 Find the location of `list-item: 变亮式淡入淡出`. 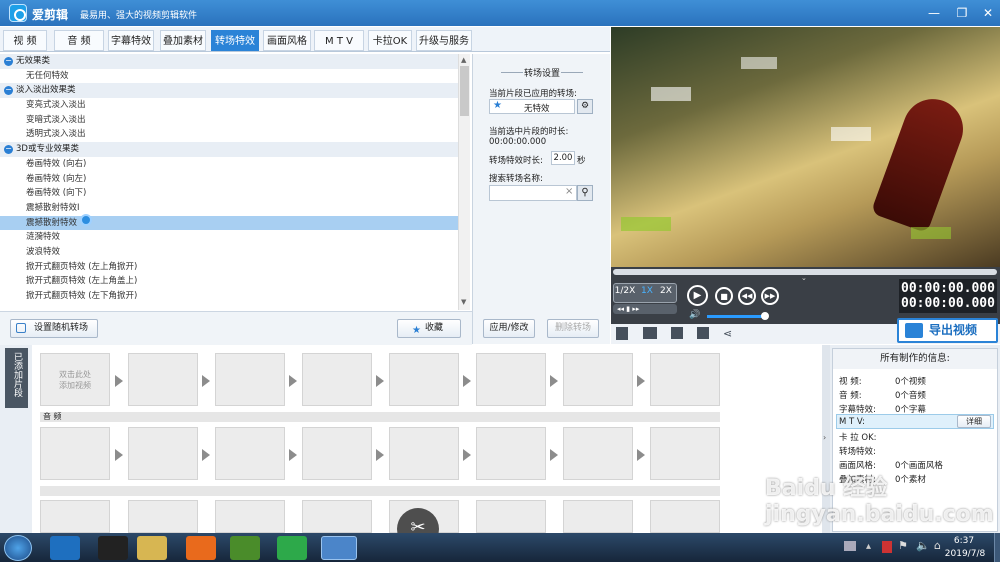

list-item: 变亮式淡入淡出 is located at coordinates (229, 105).